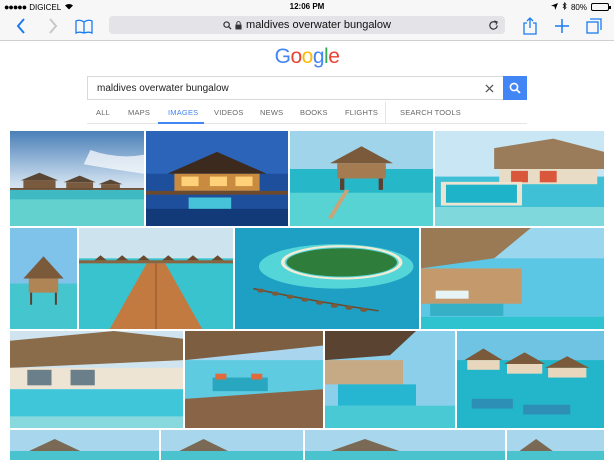  I want to click on battery-icon, so click(601, 7).